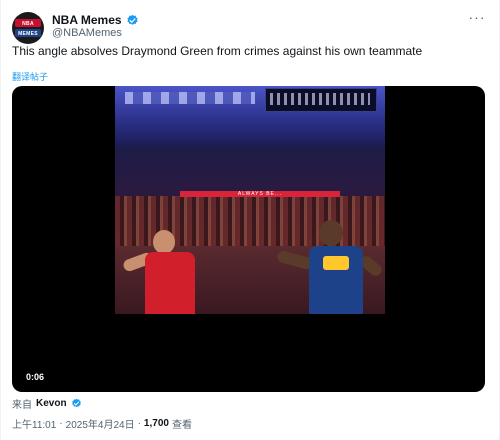 The height and width of the screenshot is (440, 500). Describe the element at coordinates (34, 423) in the screenshot. I see `tweet-time: 上午11:01` at that location.